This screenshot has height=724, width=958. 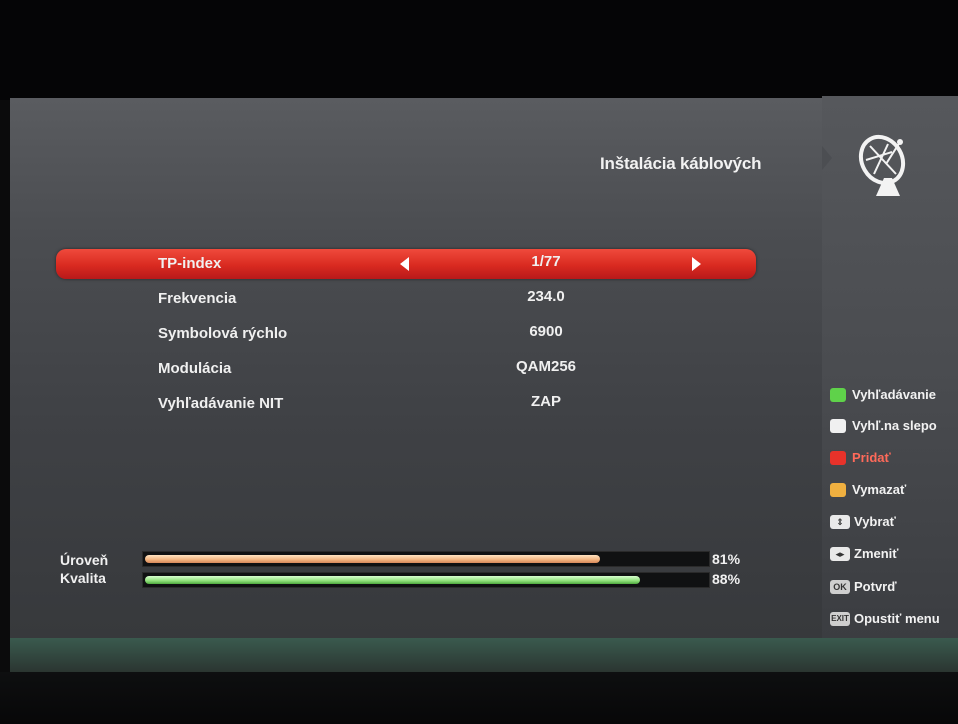 What do you see at coordinates (840, 619) in the screenshot?
I see `exit-key-icon: EXIT` at bounding box center [840, 619].